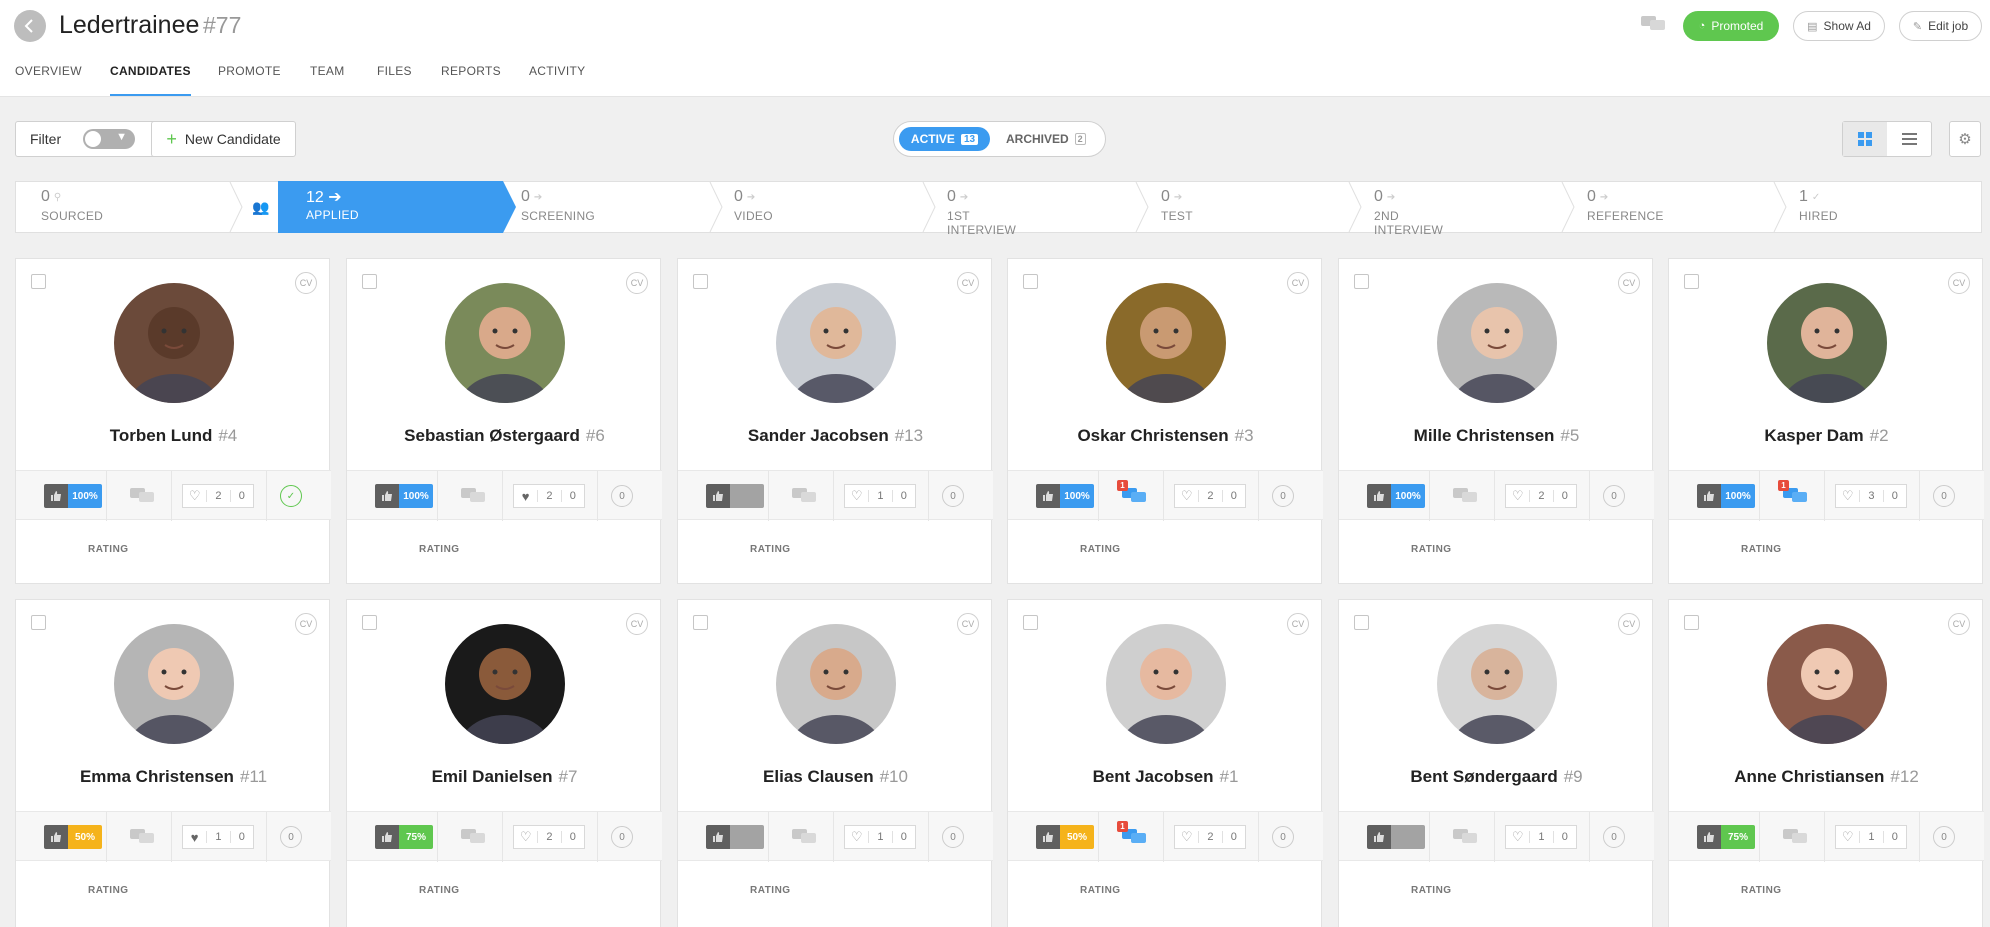  I want to click on candidate-card: CV Bent Søndergaard #9 ♡ 1 0 0 RATING, so click(1496, 763).